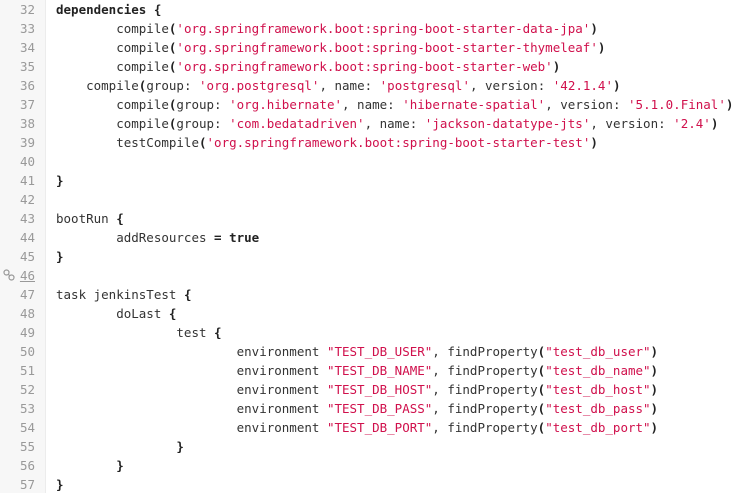 The height and width of the screenshot is (494, 745). Describe the element at coordinates (372, 180) in the screenshot. I see `code-line: 41}` at that location.